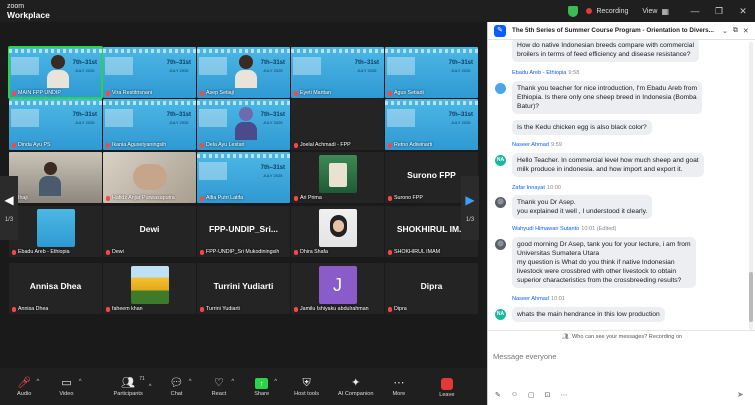 Image resolution: width=755 pixels, height=405 pixels. Describe the element at coordinates (149, 177) in the screenshot. I see `participant-tile: Hafidz Anjar Purwasaputra` at that location.